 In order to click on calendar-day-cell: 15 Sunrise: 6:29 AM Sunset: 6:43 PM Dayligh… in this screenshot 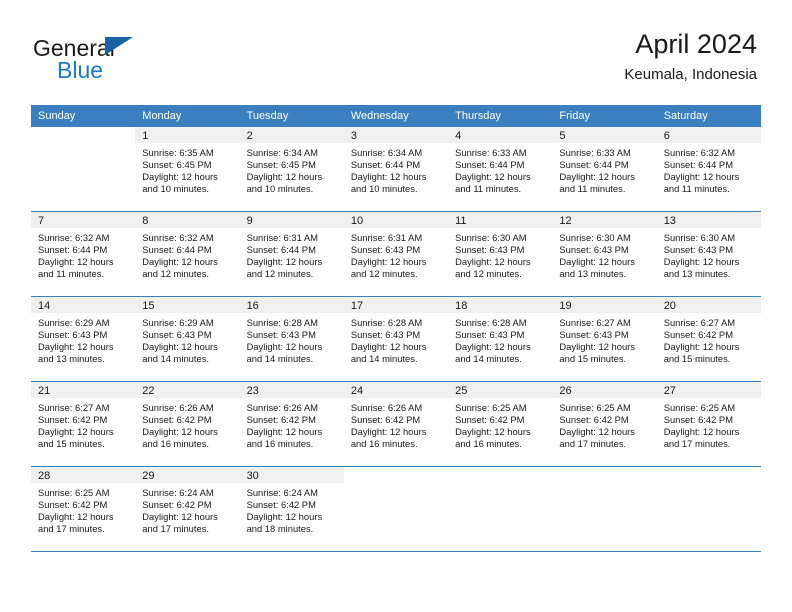, I will do `click(187, 339)`.